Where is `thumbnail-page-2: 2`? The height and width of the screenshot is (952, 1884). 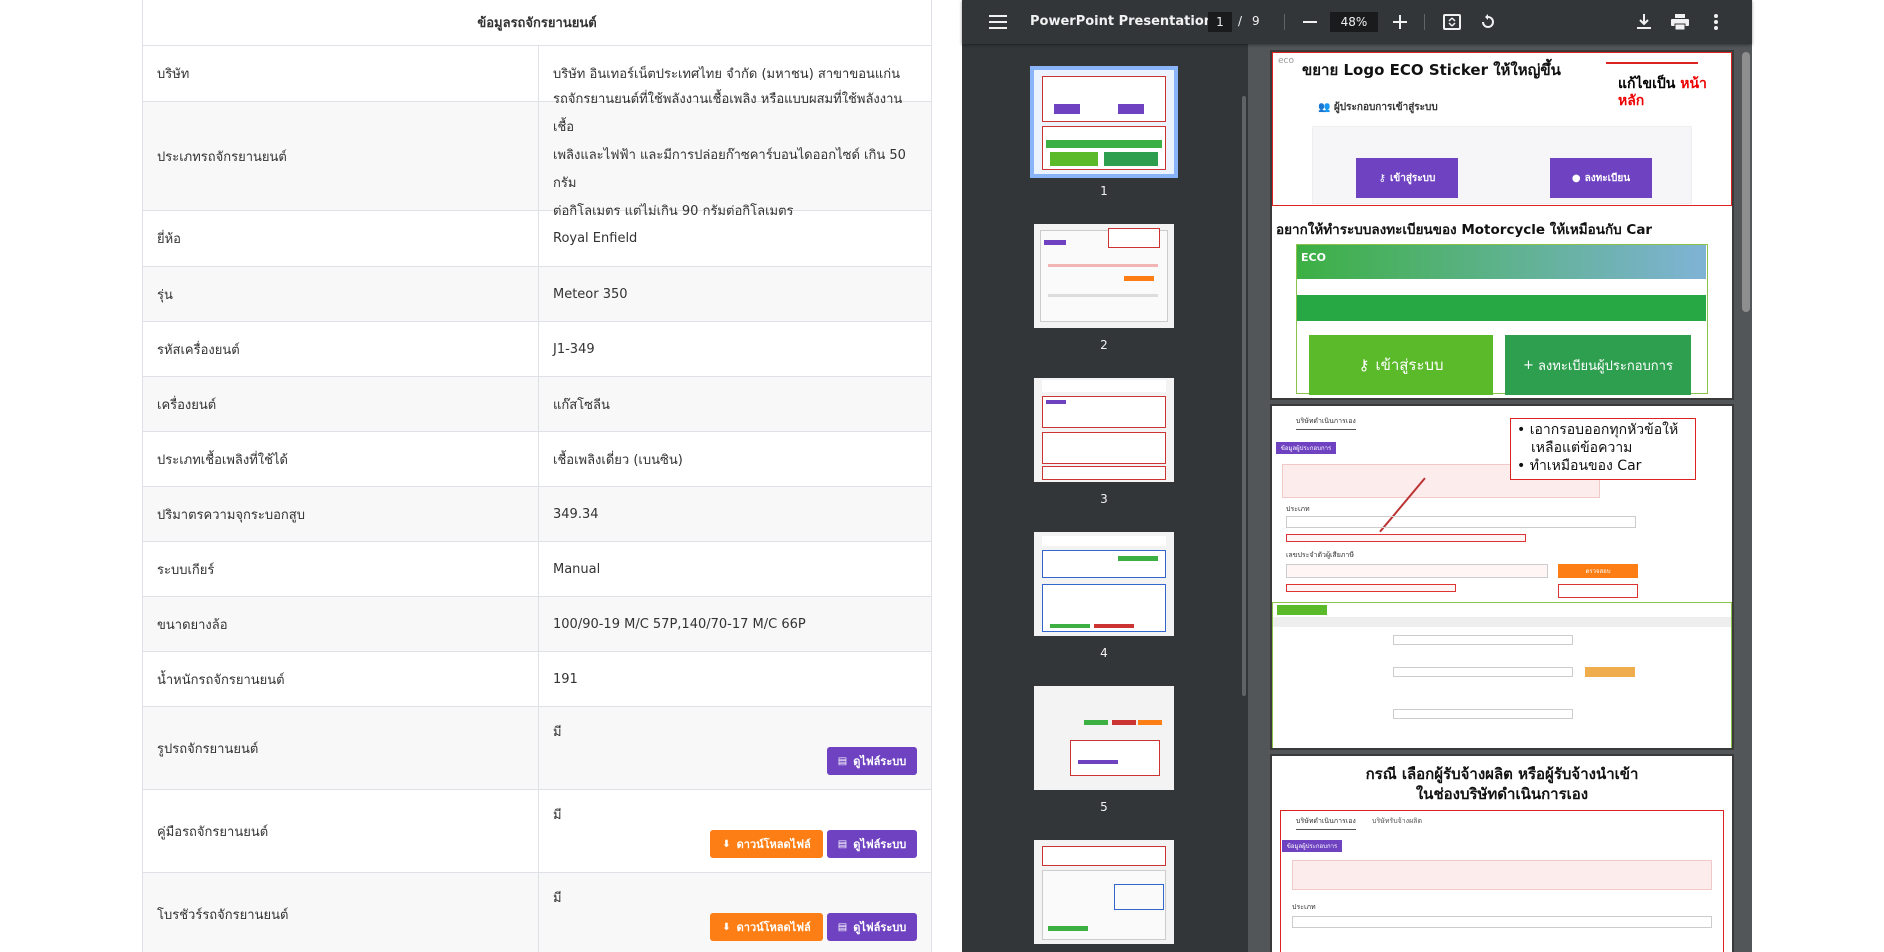 thumbnail-page-2: 2 is located at coordinates (1104, 288).